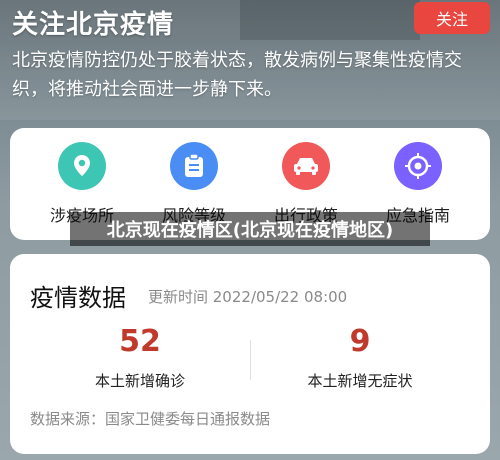 The height and width of the screenshot is (460, 500). What do you see at coordinates (139, 381) in the screenshot?
I see `confirmed-label: 本土新增确诊` at bounding box center [139, 381].